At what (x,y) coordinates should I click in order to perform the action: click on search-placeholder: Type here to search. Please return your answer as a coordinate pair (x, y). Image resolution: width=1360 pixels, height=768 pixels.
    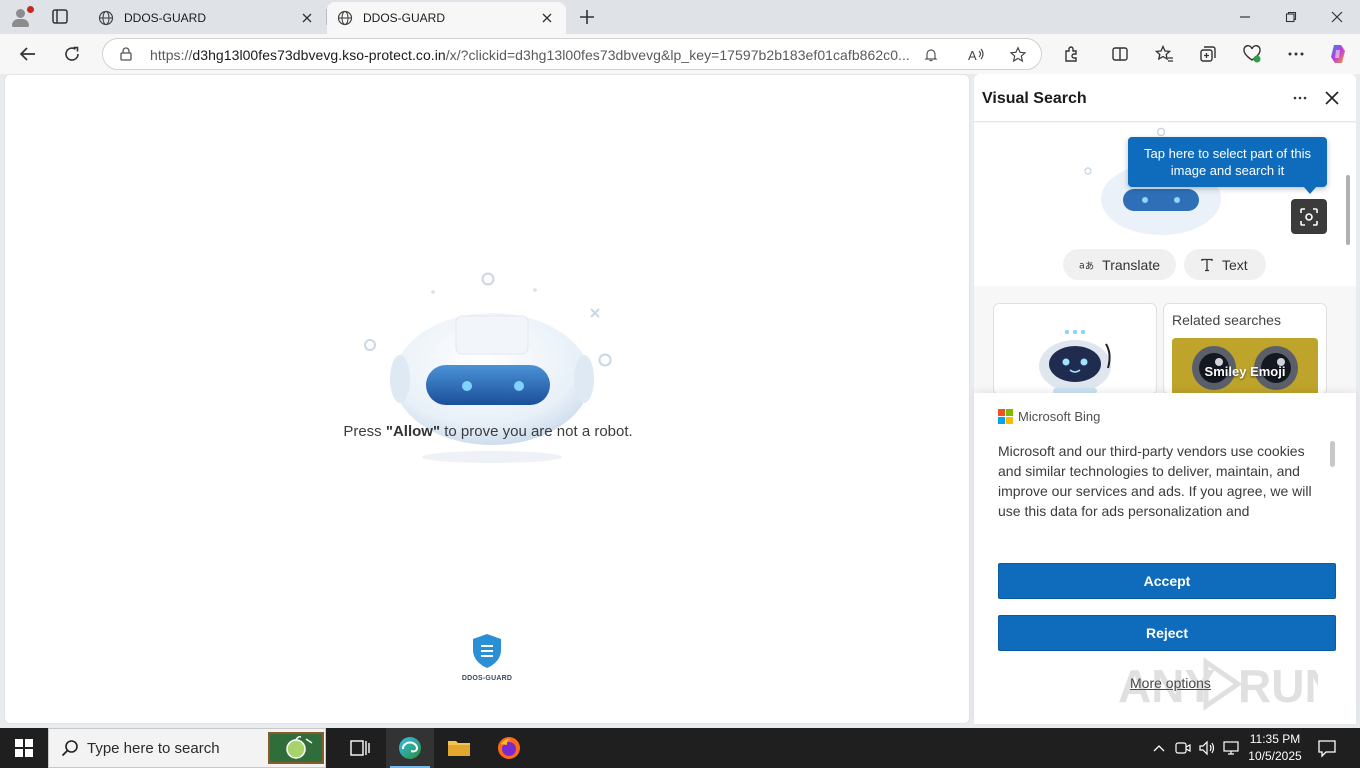
    Looking at the image, I should click on (153, 748).